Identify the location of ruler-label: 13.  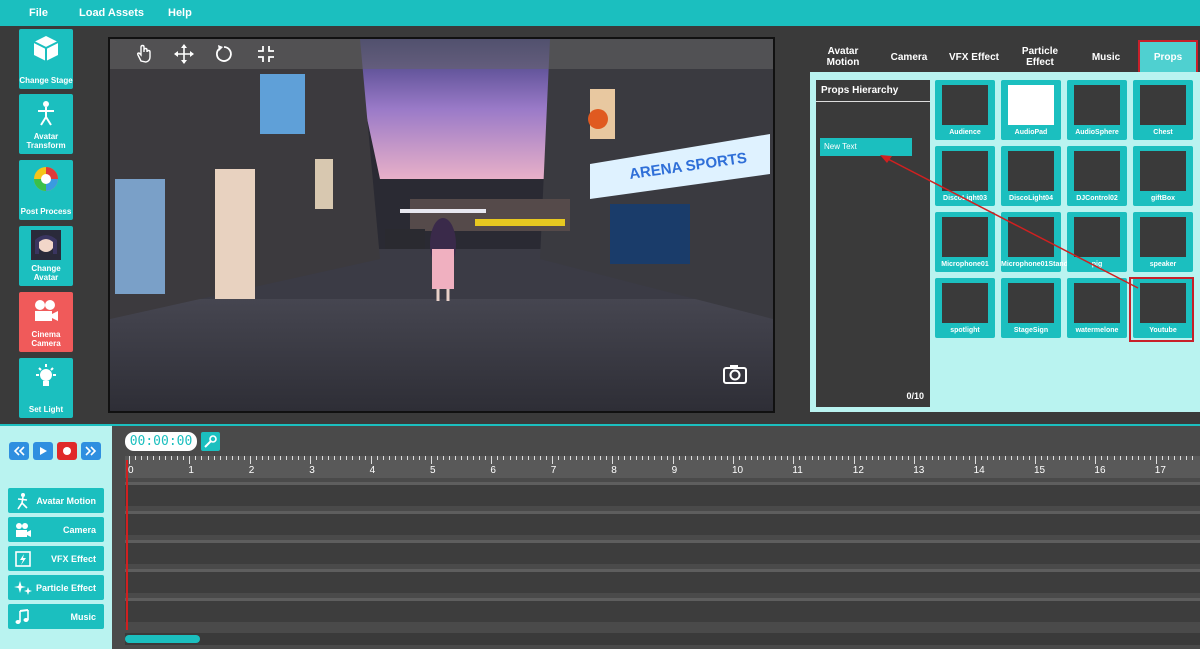
(919, 470).